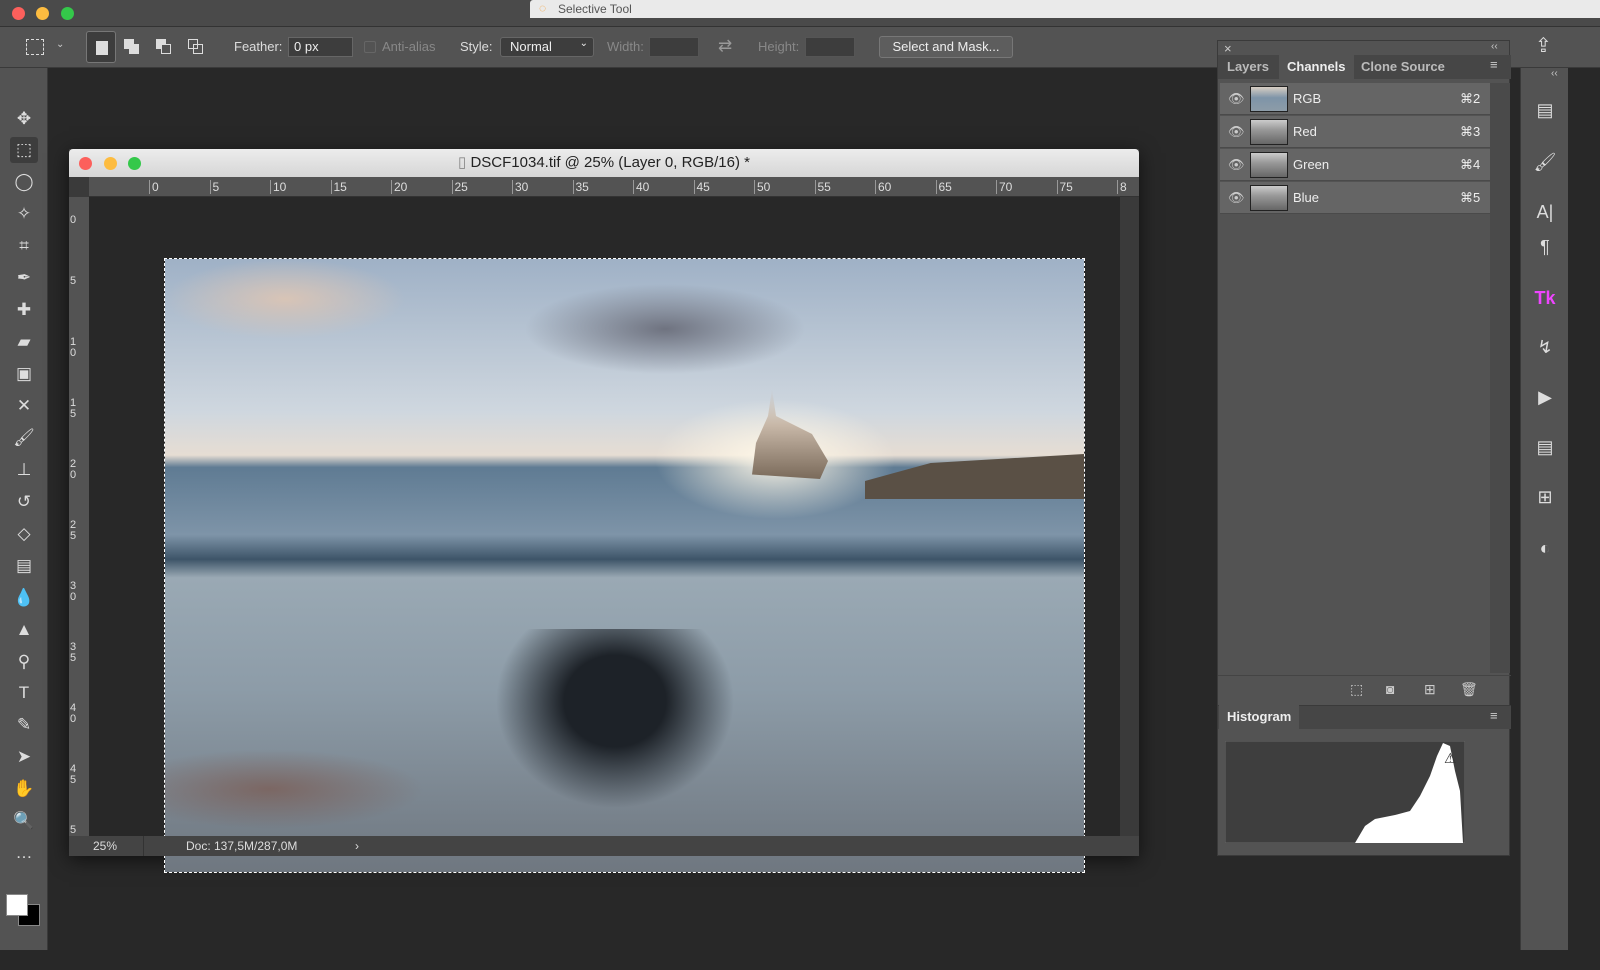 The height and width of the screenshot is (970, 1600). Describe the element at coordinates (42, 13) in the screenshot. I see `minimize-window-button` at that location.